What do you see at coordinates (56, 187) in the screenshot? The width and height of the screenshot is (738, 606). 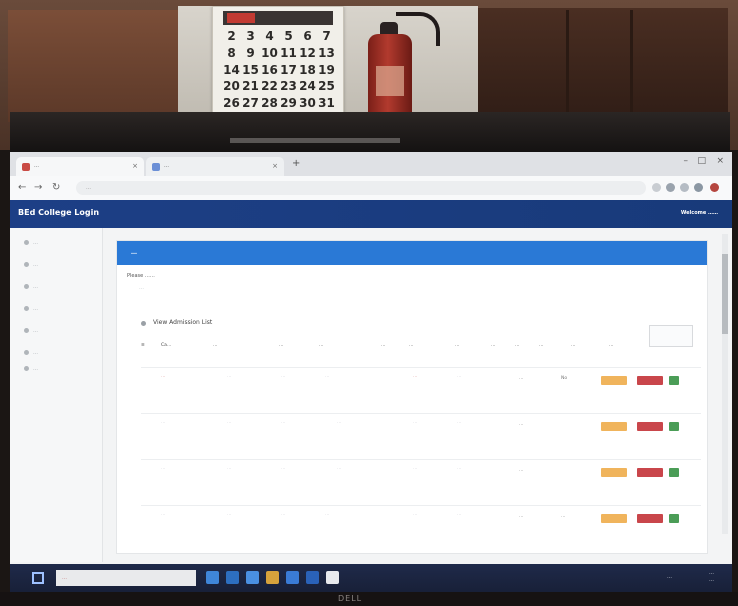 I see `reload-icon: ↻` at bounding box center [56, 187].